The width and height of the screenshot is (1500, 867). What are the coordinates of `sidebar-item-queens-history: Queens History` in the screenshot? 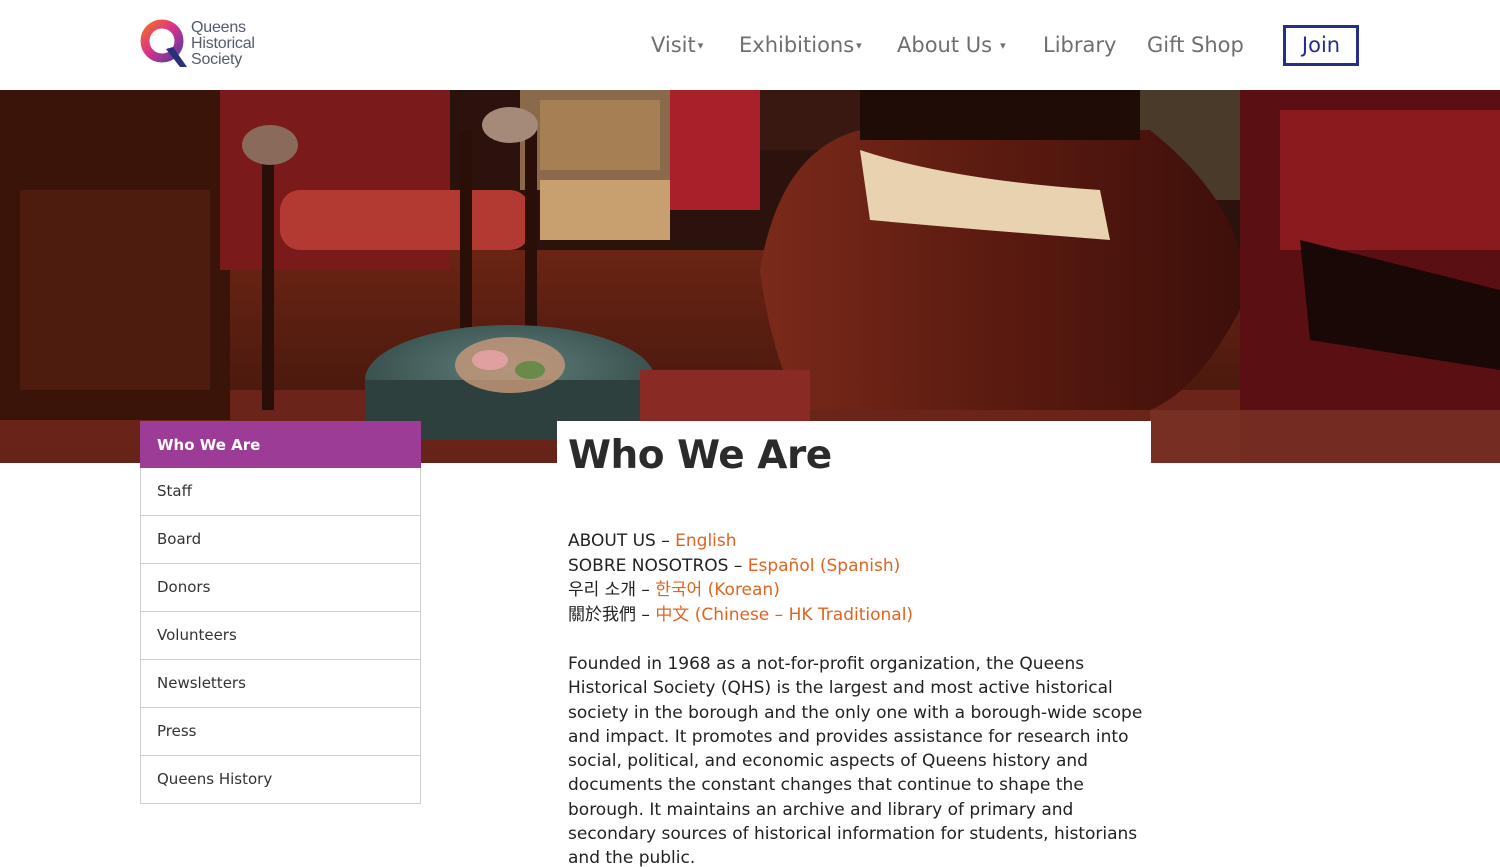 It's located at (280, 780).